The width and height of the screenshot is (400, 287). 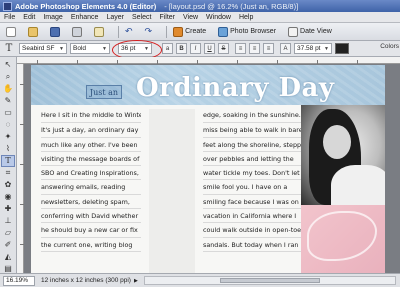 I want to click on calendar-icon, so click(x=293, y=31).